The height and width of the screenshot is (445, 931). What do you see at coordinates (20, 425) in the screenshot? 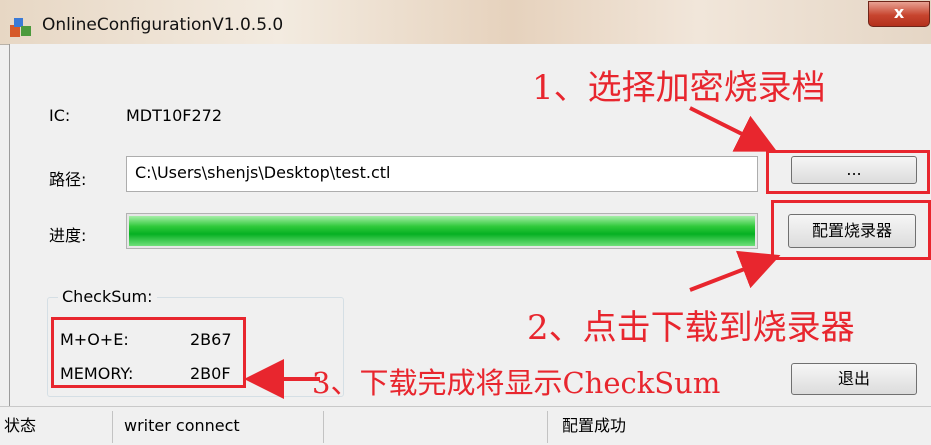
I see `status-state-label: 状态` at bounding box center [20, 425].